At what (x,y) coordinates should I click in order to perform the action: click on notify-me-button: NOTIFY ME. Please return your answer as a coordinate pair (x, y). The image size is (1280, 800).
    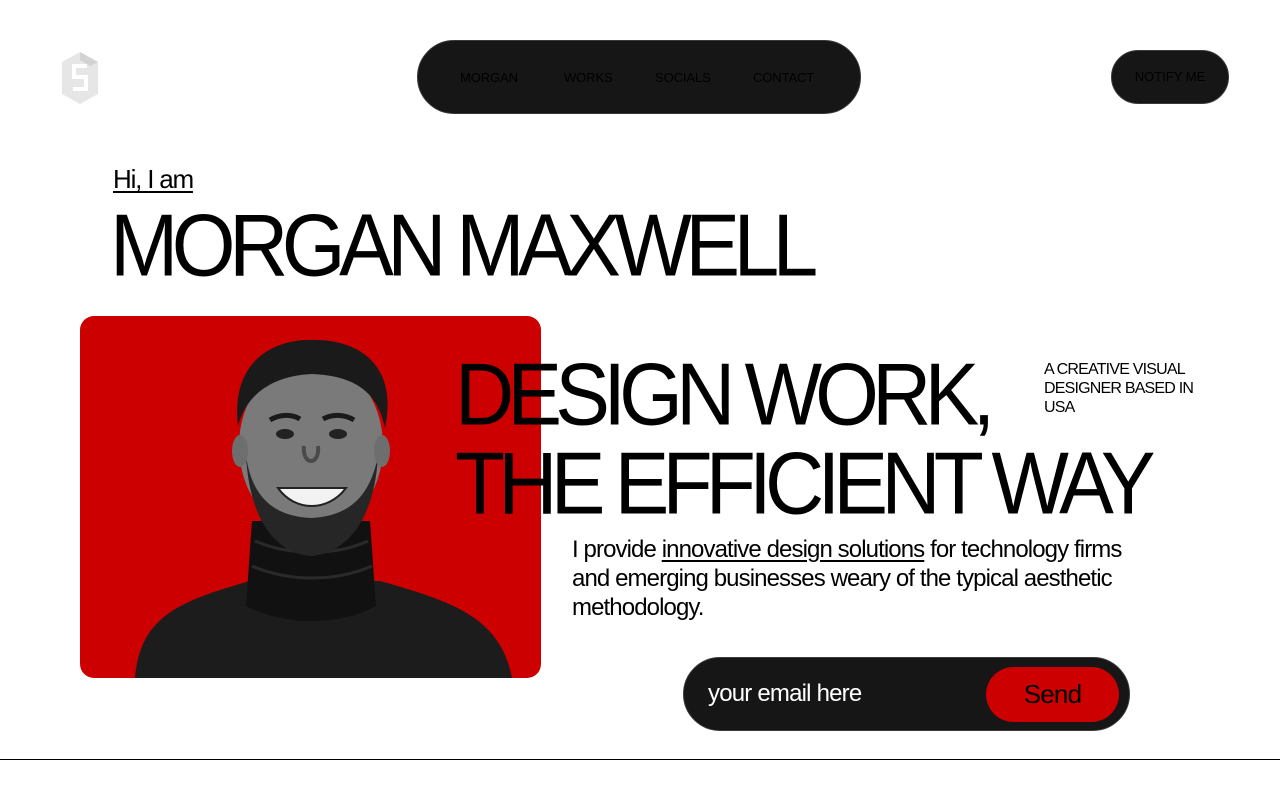
    Looking at the image, I should click on (1170, 77).